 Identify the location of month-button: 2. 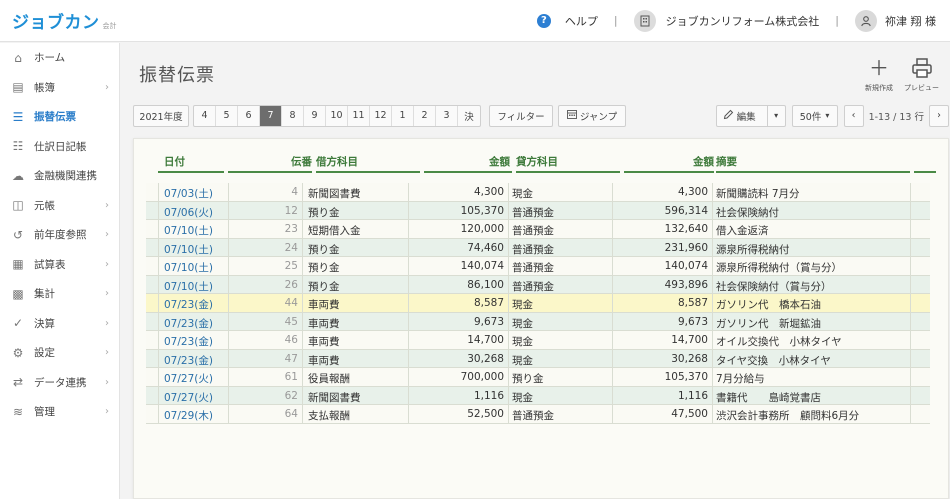
(425, 115).